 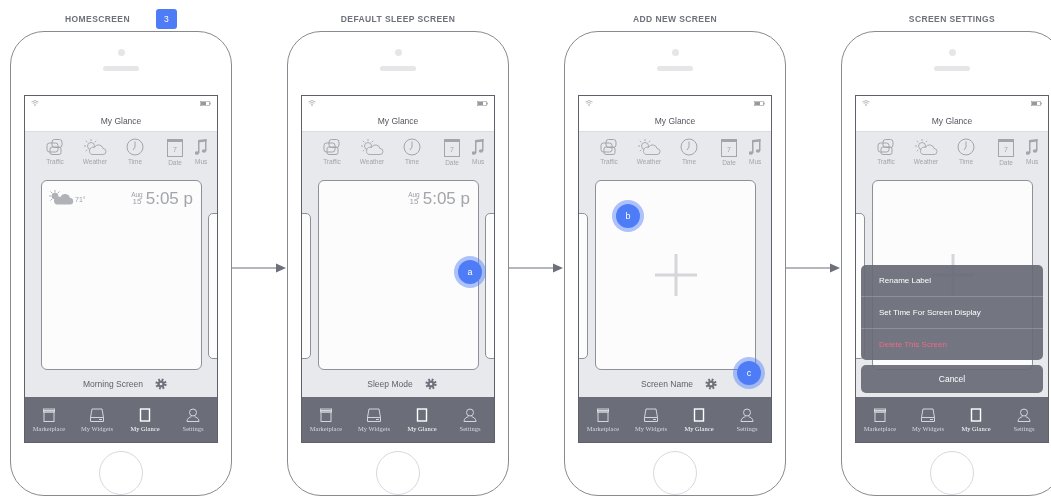 I want to click on screen-heading: HOMESCREEN, so click(x=97, y=18).